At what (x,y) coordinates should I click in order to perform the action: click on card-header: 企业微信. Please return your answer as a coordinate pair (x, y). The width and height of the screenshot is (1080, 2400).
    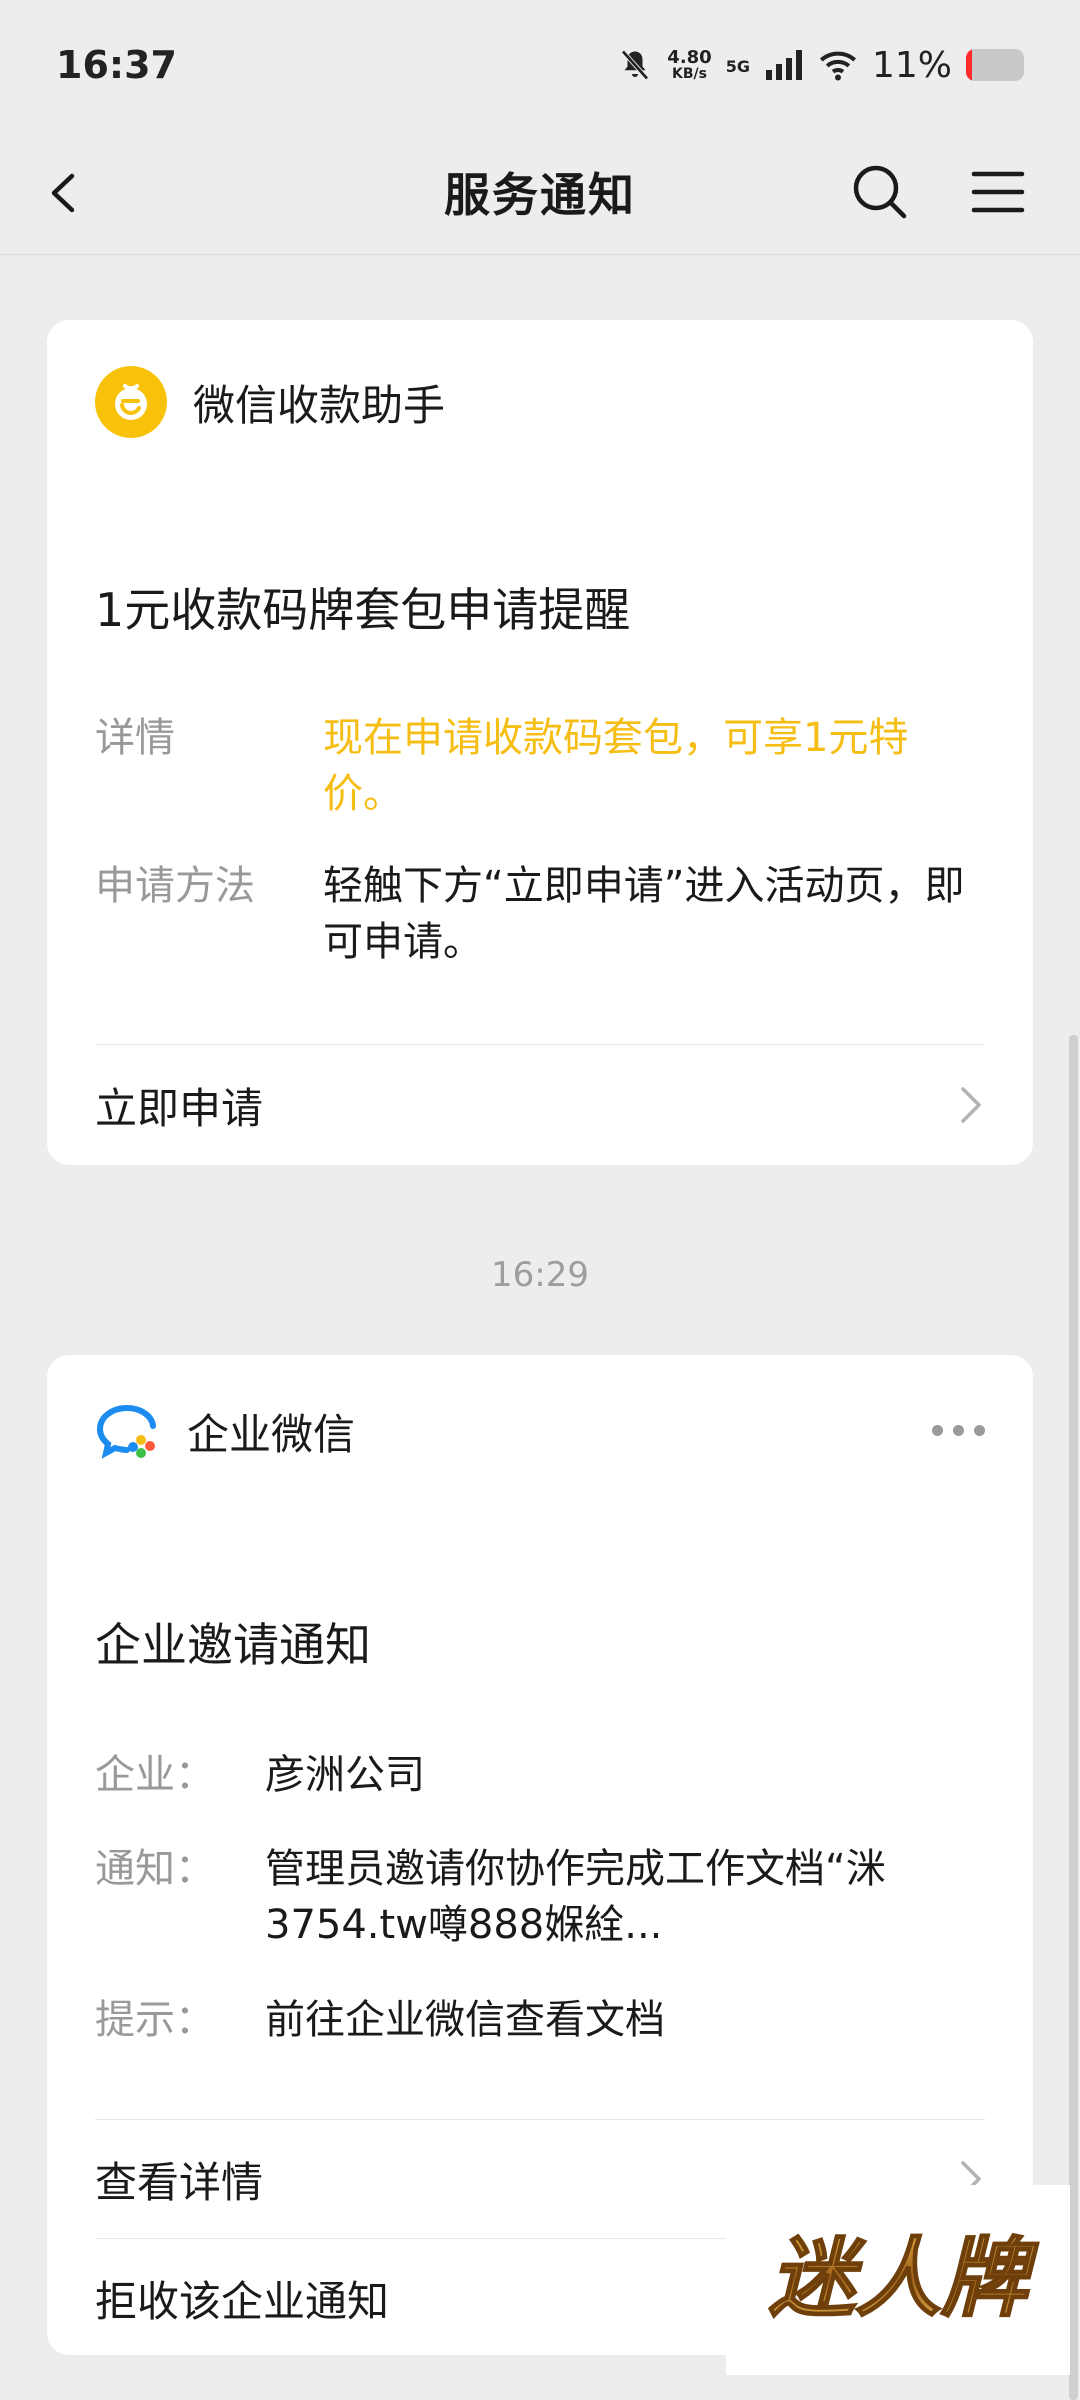
    Looking at the image, I should click on (225, 1431).